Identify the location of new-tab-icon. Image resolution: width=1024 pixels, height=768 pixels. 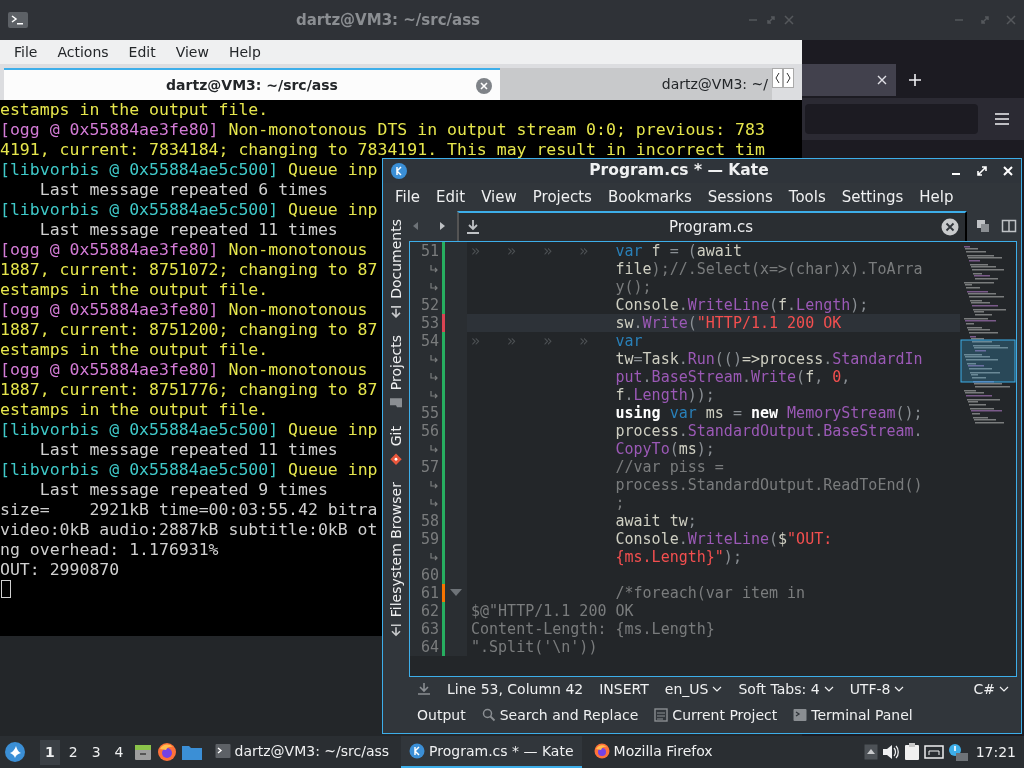
(915, 80).